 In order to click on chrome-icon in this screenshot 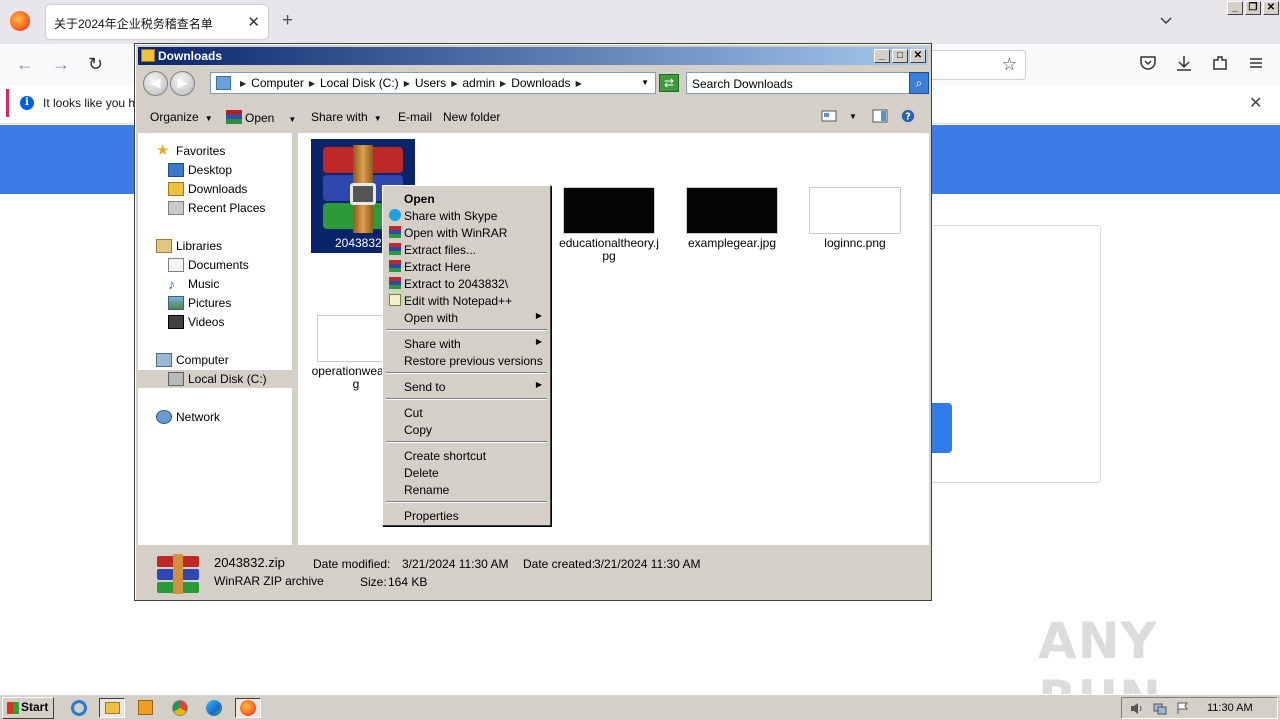, I will do `click(180, 708)`.